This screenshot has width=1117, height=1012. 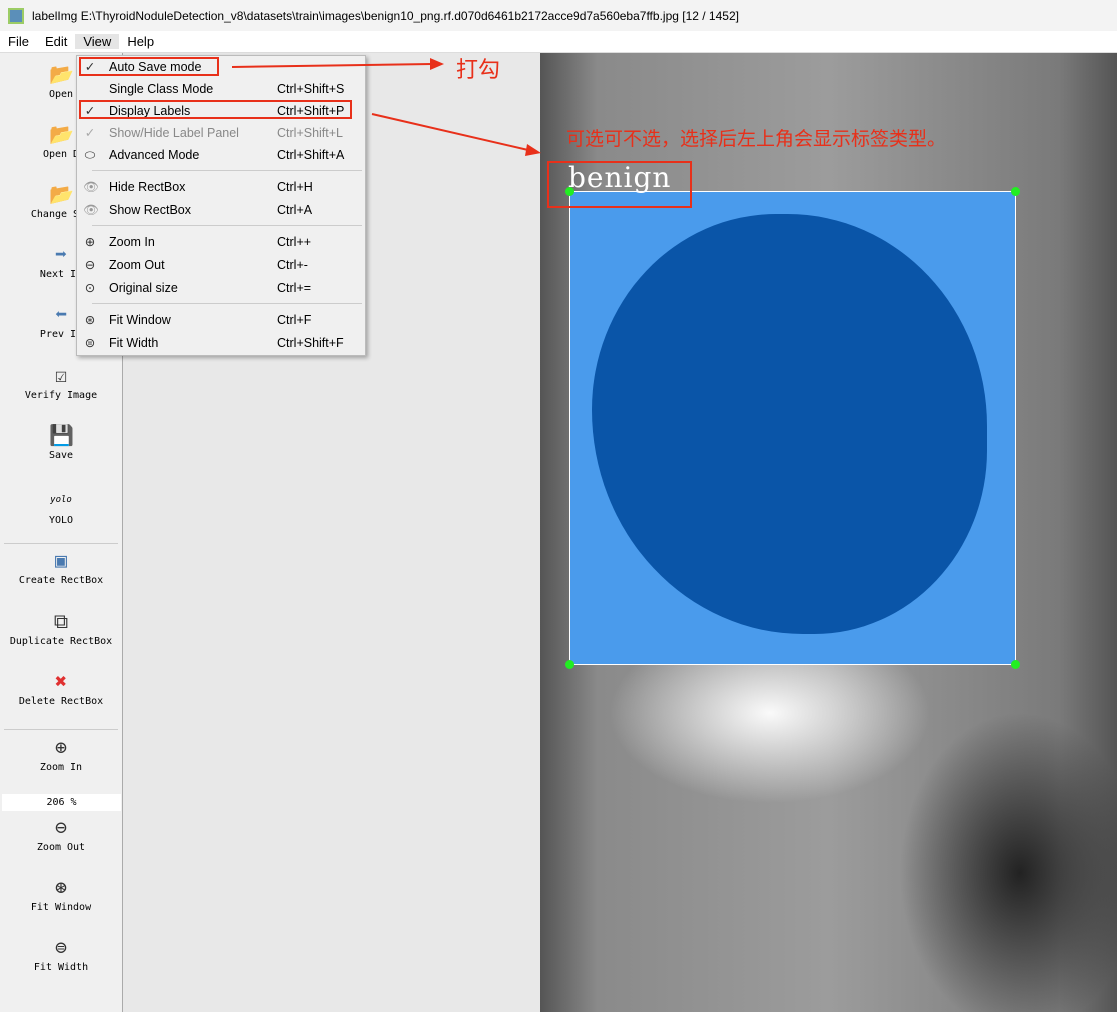 I want to click on annotation-arrows, so click(x=386, y=107).